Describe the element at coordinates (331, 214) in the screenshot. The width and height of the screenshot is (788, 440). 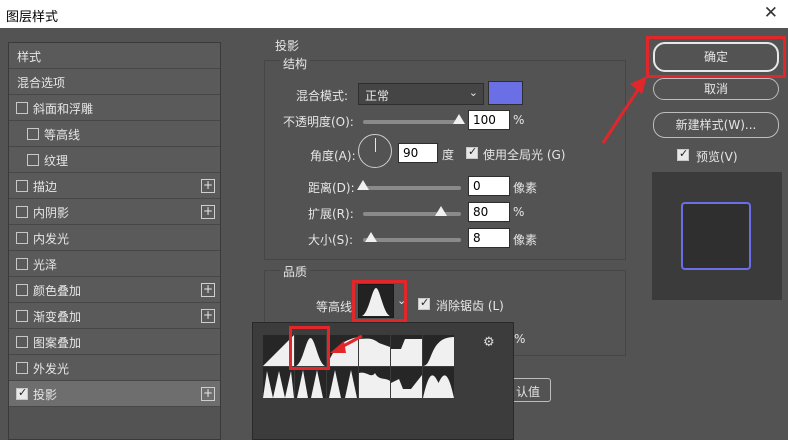
I see `spread-label: 扩展(R):` at that location.